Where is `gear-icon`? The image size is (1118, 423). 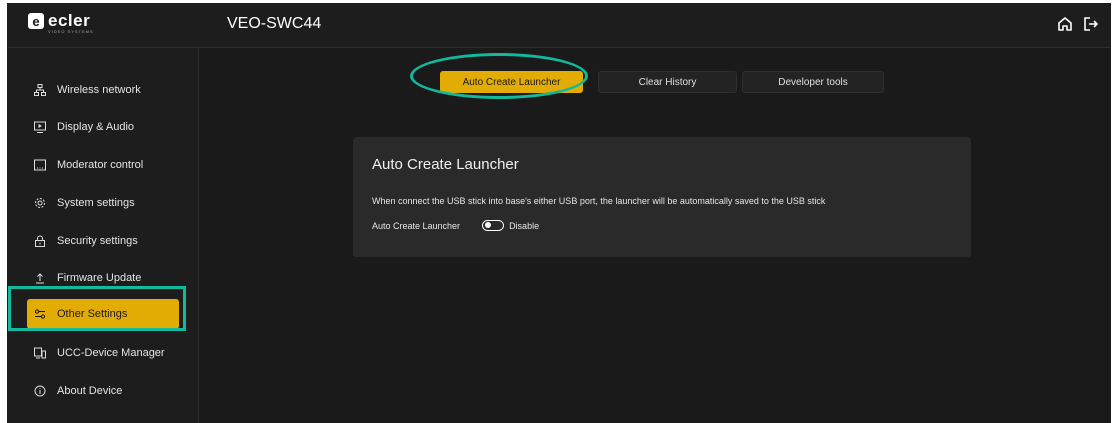 gear-icon is located at coordinates (40, 203).